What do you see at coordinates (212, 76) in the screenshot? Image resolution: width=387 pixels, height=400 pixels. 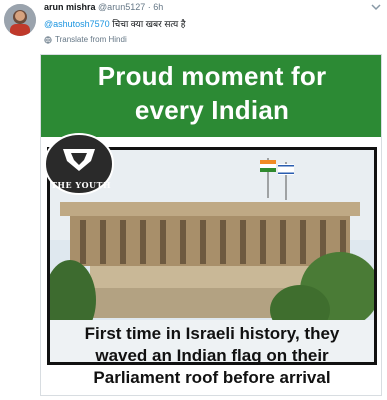 I see `headline-line-1: Proud moment for` at bounding box center [212, 76].